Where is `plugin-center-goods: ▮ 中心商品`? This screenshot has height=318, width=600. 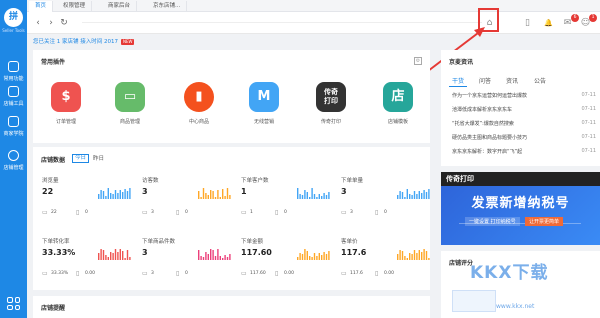
plugin-center-goods: ▮ 中心商品 is located at coordinates (199, 103).